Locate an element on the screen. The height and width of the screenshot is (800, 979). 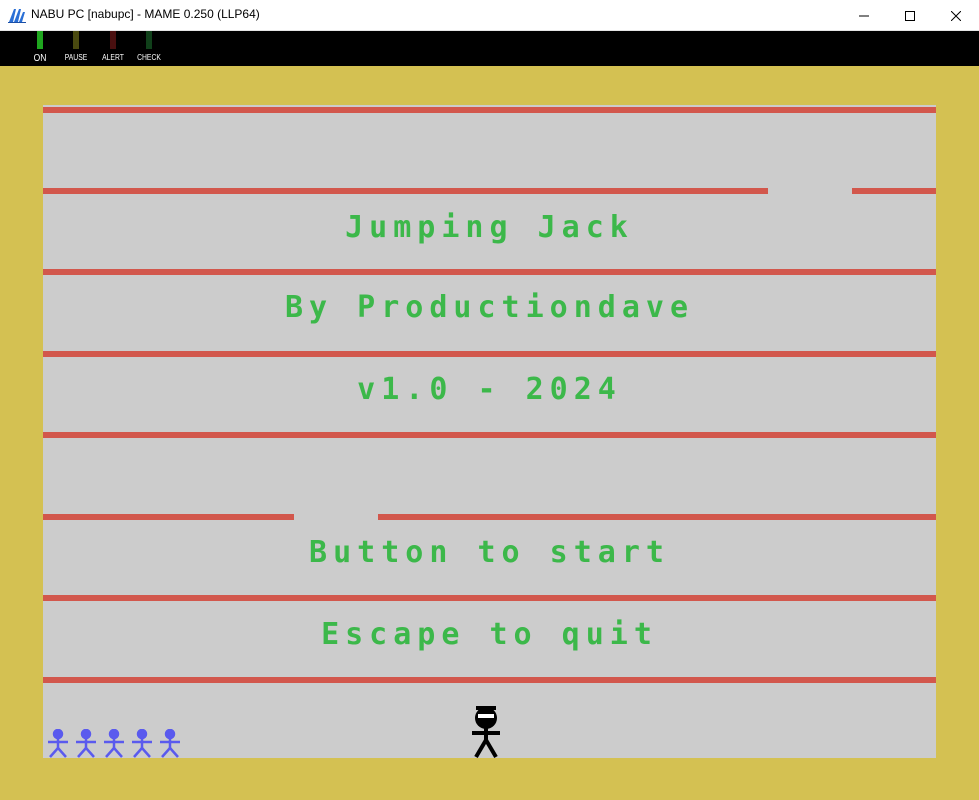
quit-prompt: Escape to quit is located at coordinates (489, 634).